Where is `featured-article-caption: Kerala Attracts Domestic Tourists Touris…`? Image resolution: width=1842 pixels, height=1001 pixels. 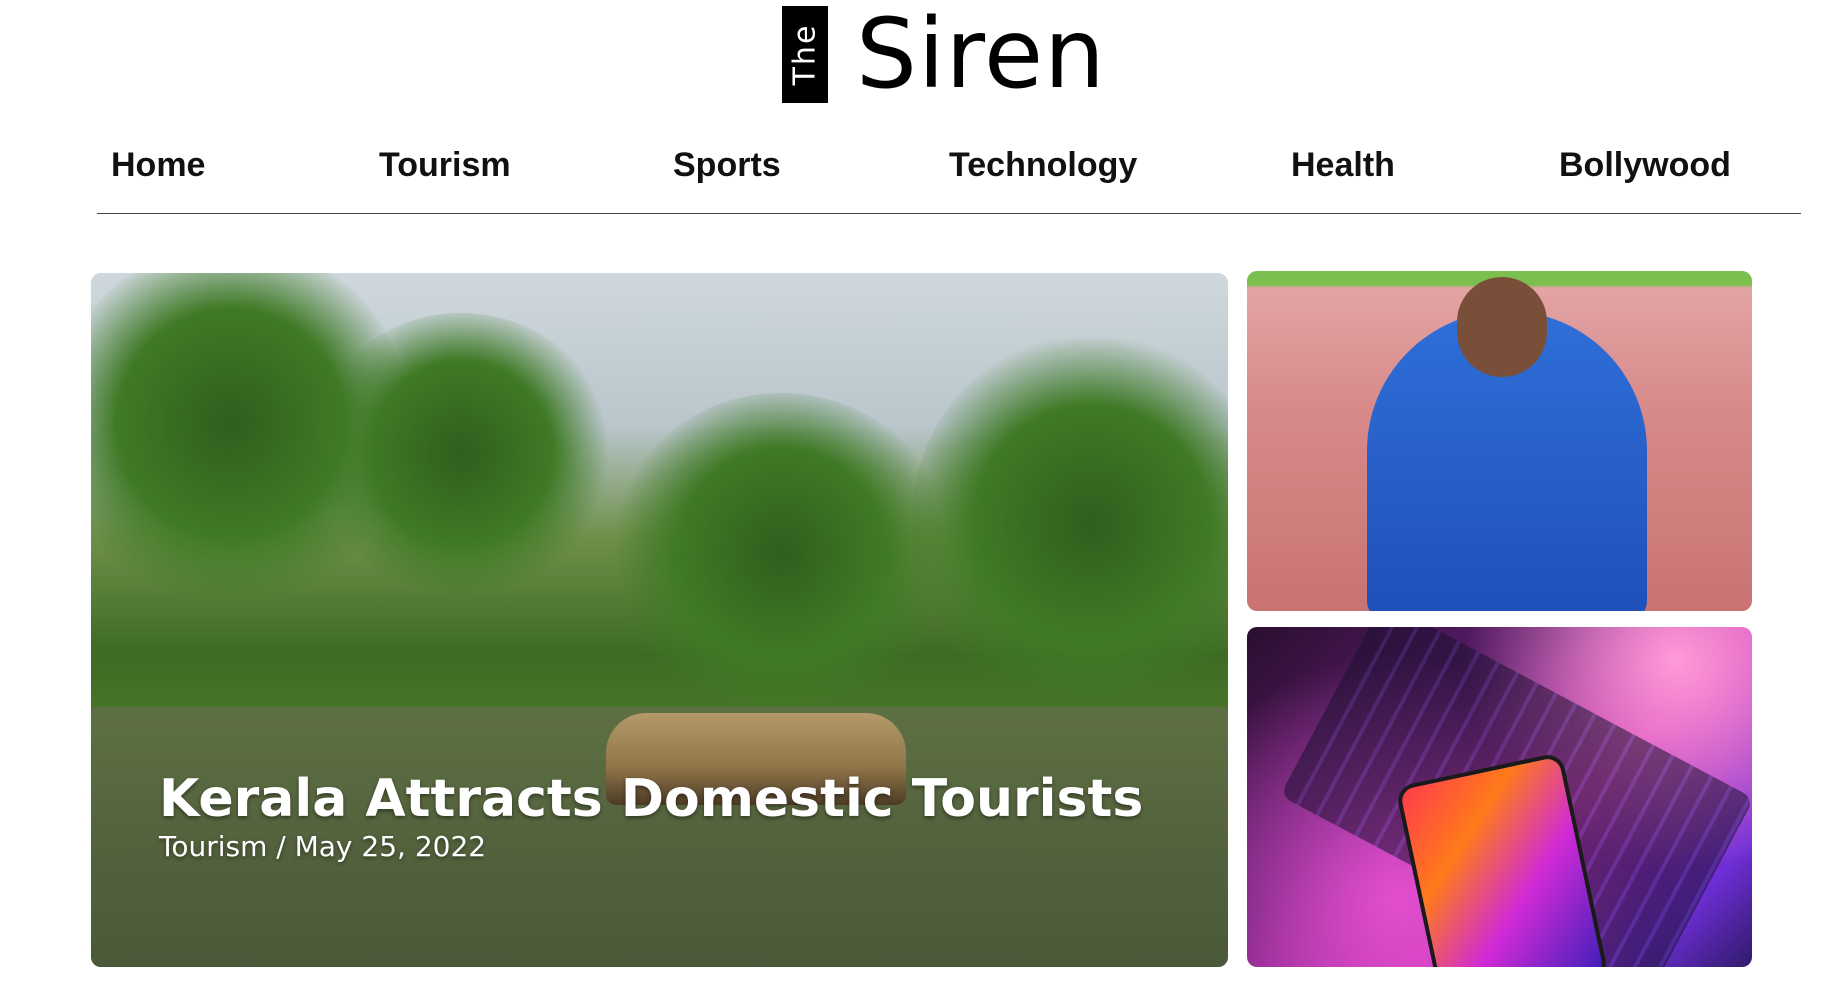
featured-article-caption: Kerala Attracts Domestic Tourists Touris… is located at coordinates (651, 817).